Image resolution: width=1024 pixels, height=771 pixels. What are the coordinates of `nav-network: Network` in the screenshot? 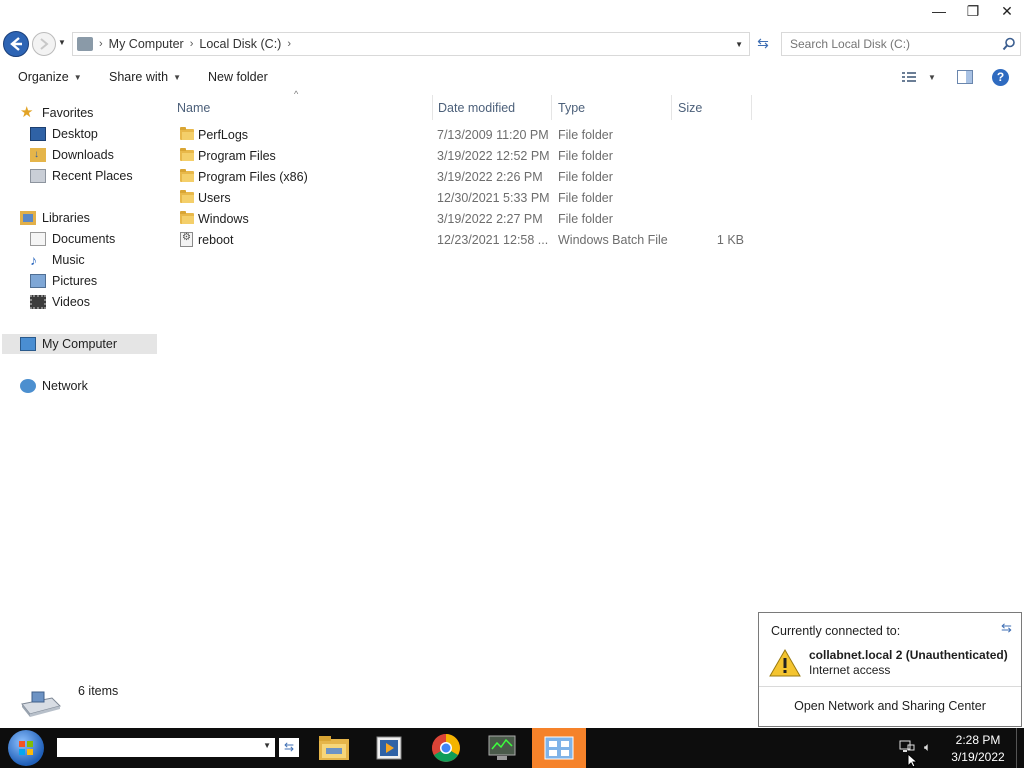 It's located at (54, 386).